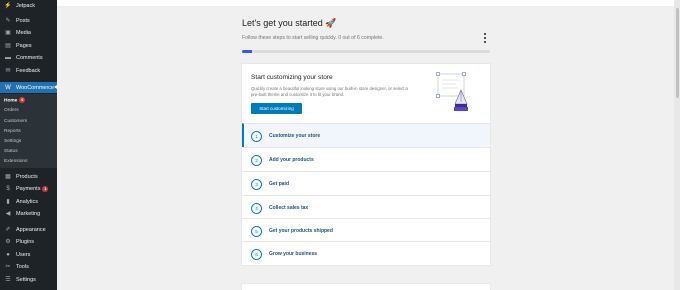  I want to click on sidebar-item-payments: $ Payments 1, so click(28, 188).